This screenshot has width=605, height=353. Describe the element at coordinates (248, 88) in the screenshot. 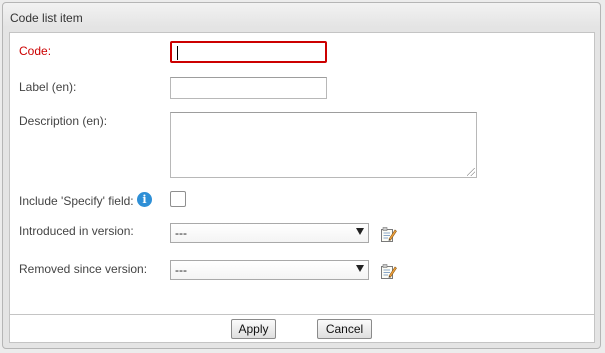

I see `label-en-input` at that location.